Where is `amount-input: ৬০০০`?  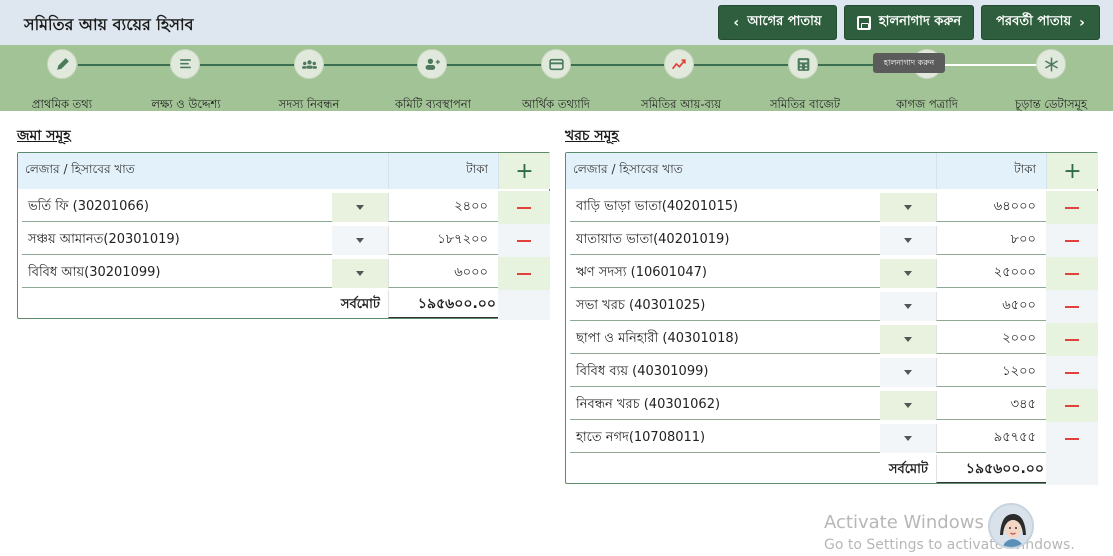 amount-input: ৬০০০ is located at coordinates (443, 273).